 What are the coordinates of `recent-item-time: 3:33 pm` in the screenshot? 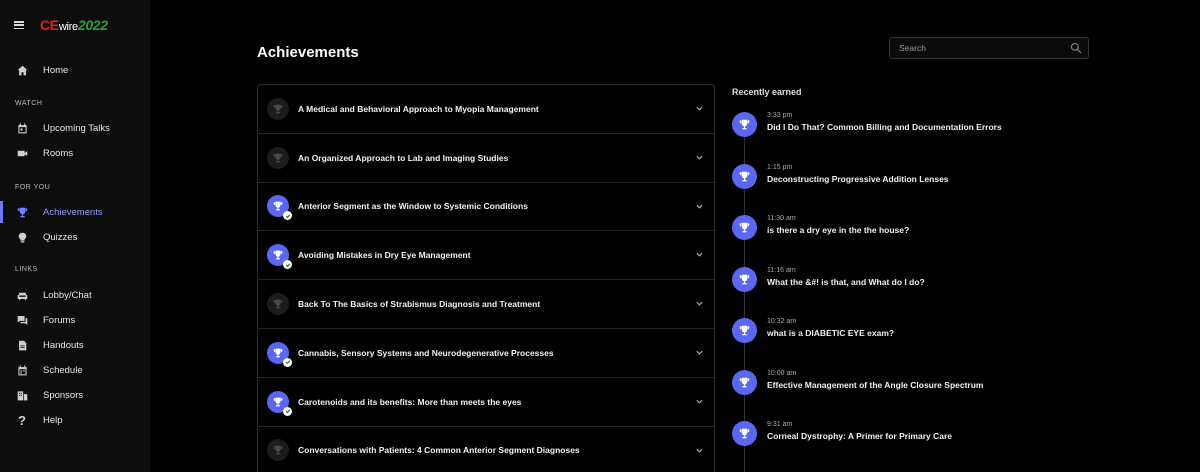 It's located at (780, 115).